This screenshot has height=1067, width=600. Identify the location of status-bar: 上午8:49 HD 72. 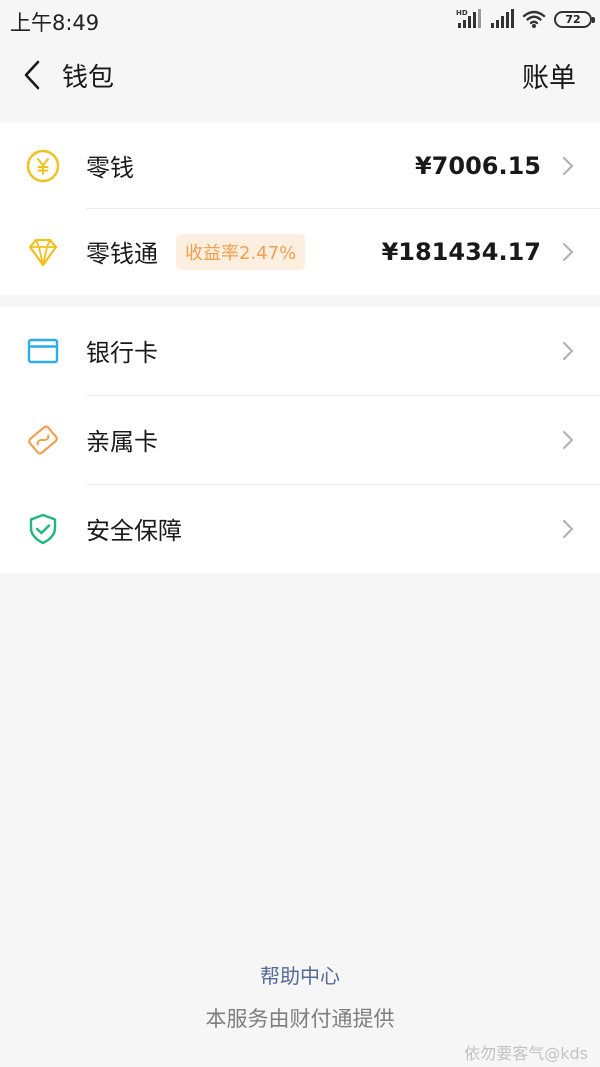
(300, 19).